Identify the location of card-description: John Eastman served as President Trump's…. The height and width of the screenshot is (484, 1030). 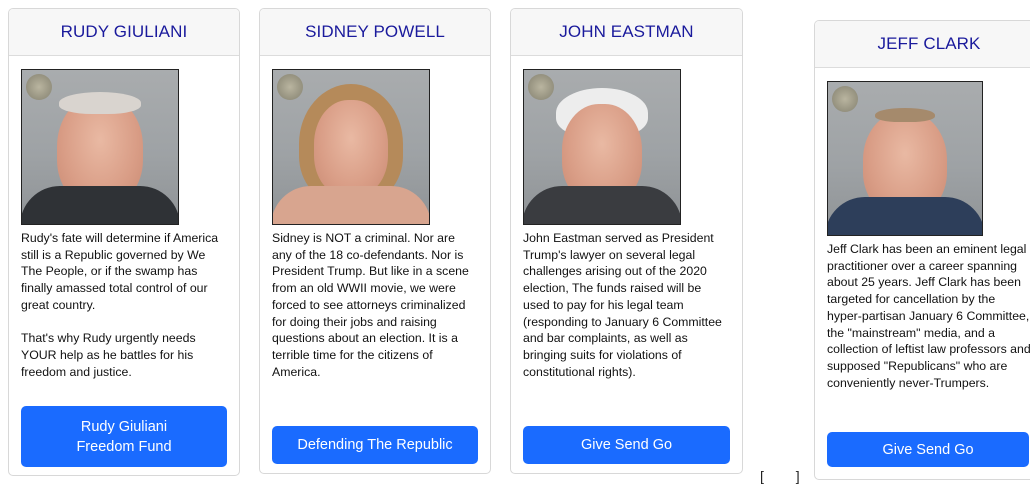
(622, 305).